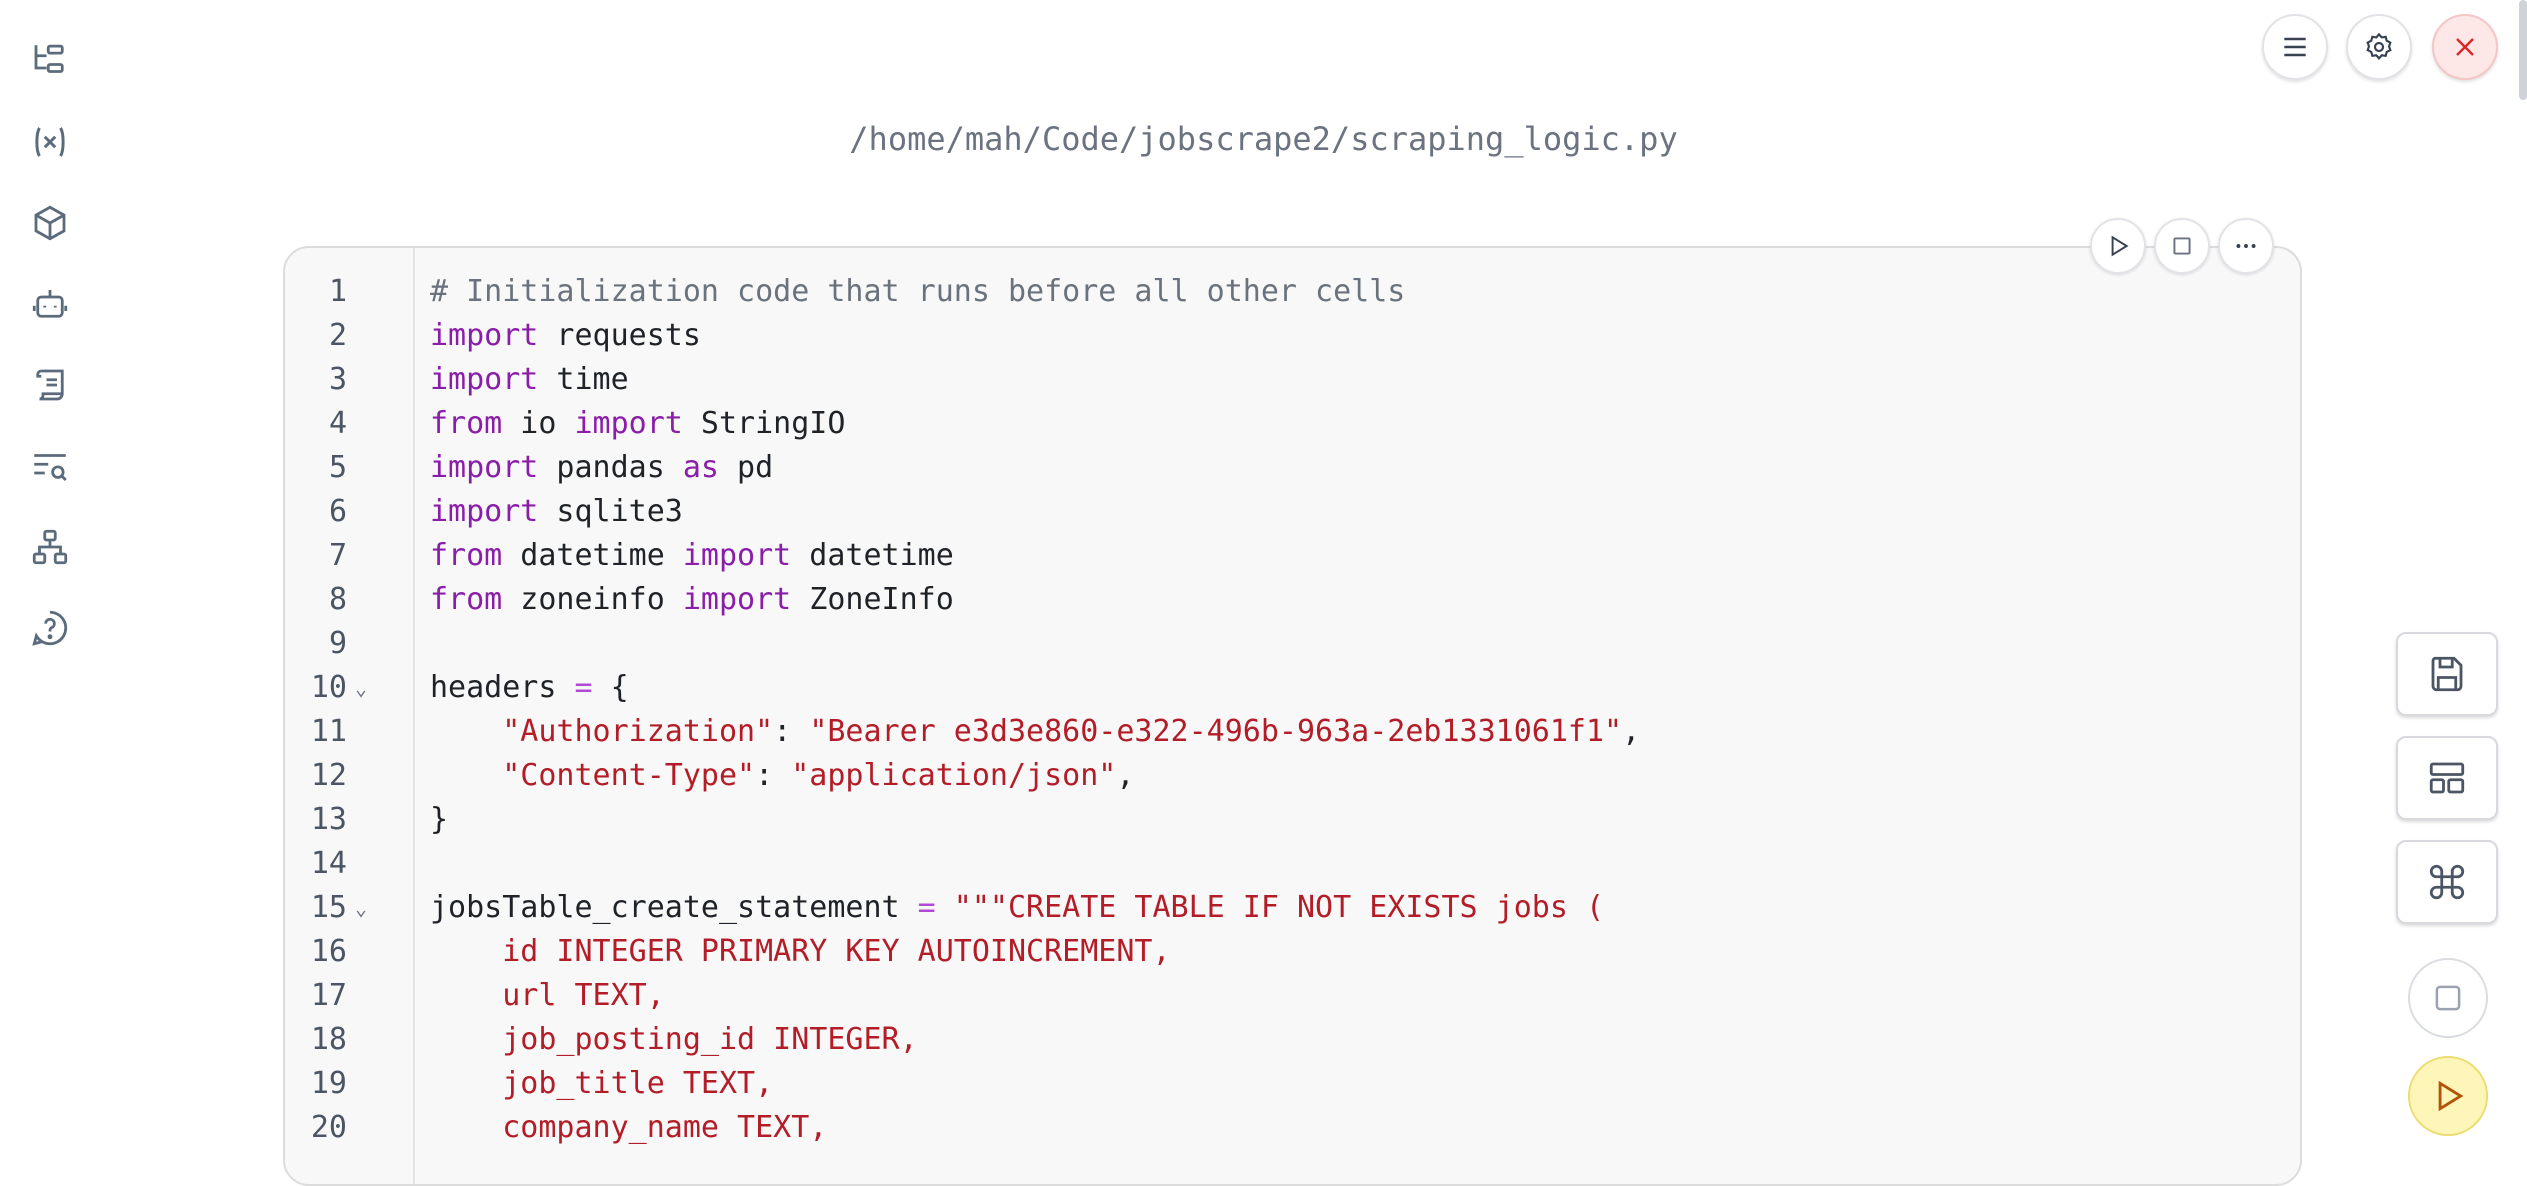 This screenshot has width=2527, height=1186. What do you see at coordinates (328, 1127) in the screenshot?
I see `line-number: 20` at bounding box center [328, 1127].